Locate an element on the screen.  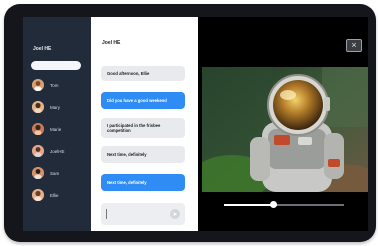
chat-title: Joel HE is located at coordinates (111, 43).